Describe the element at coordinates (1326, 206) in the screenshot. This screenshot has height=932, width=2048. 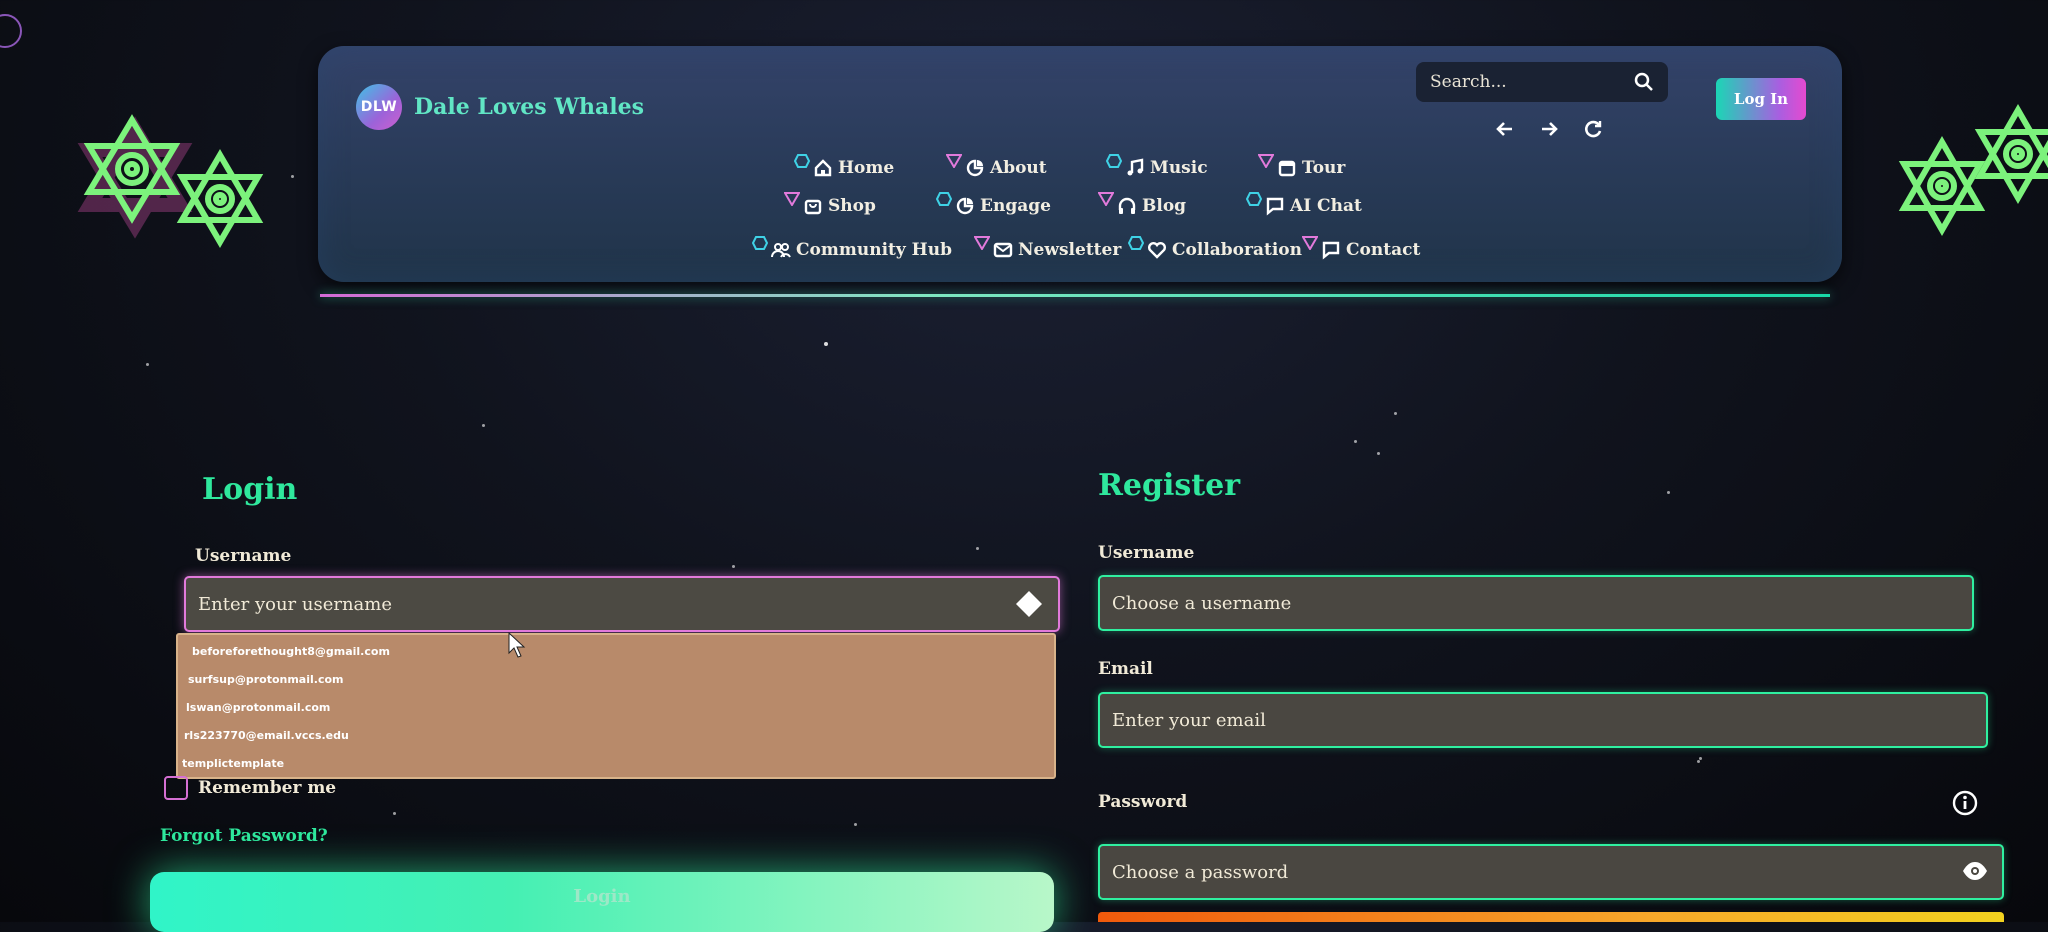
I see `nav-item-label: AI Chat` at that location.